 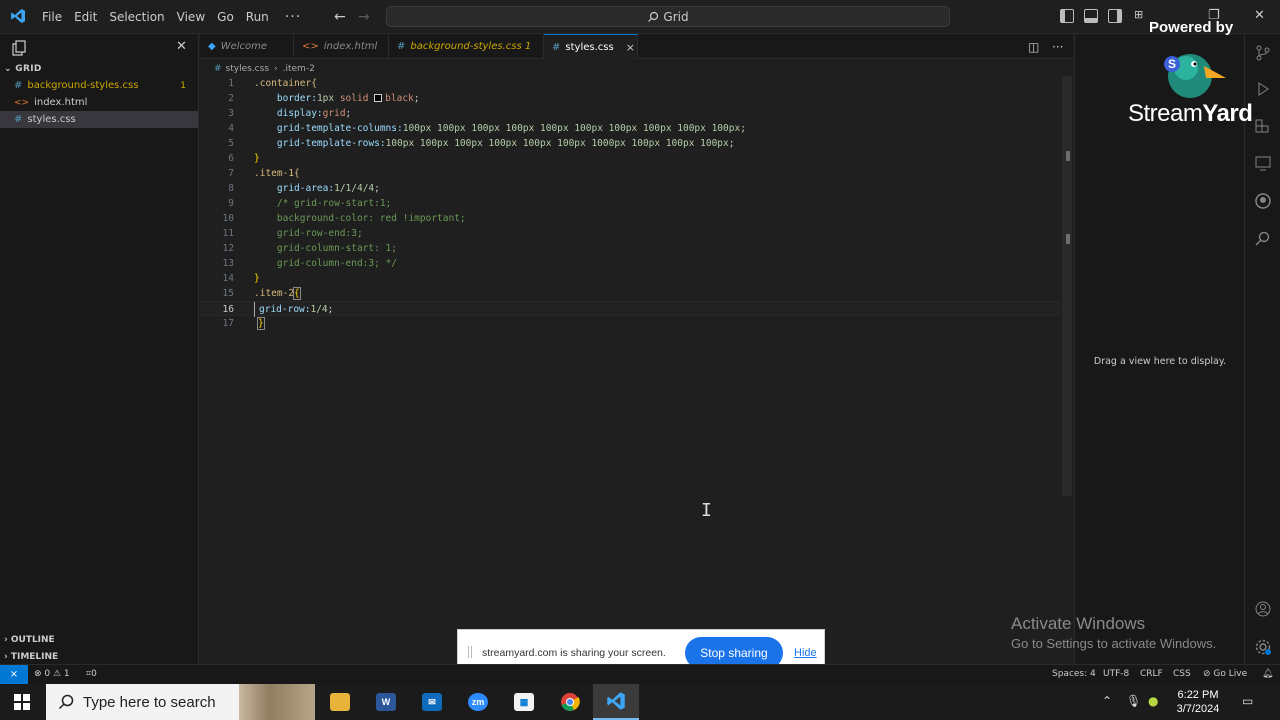 What do you see at coordinates (99, 119) in the screenshot?
I see `file-styles-css: # styles.css` at bounding box center [99, 119].